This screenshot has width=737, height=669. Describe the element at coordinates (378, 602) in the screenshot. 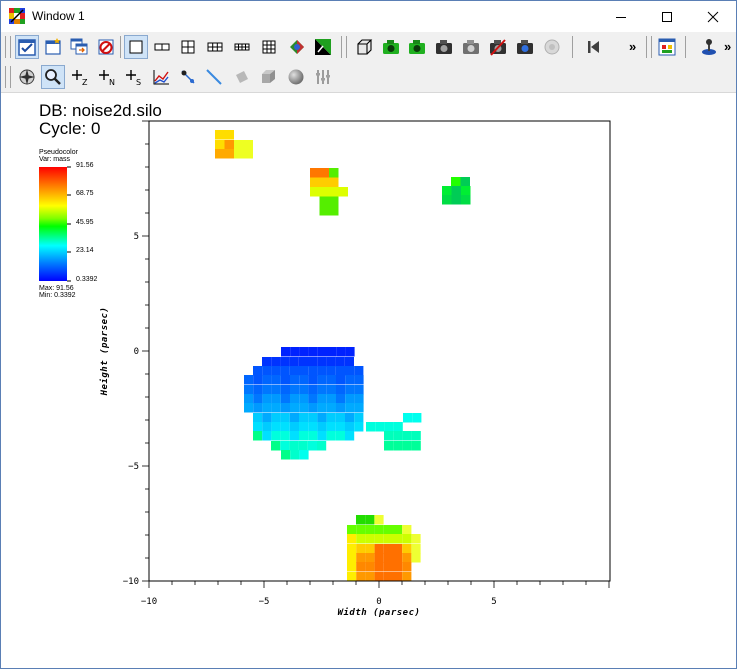

I see `x-tick-label: 0` at that location.